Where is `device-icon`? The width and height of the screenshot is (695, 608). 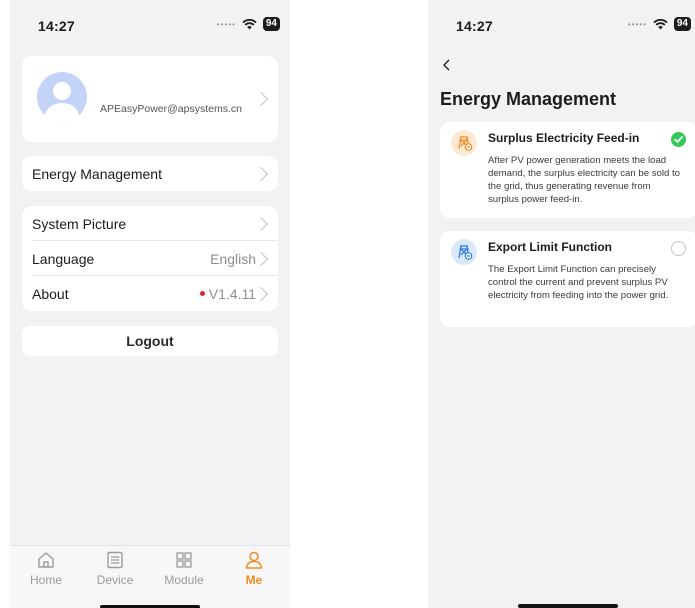
device-icon is located at coordinates (115, 560).